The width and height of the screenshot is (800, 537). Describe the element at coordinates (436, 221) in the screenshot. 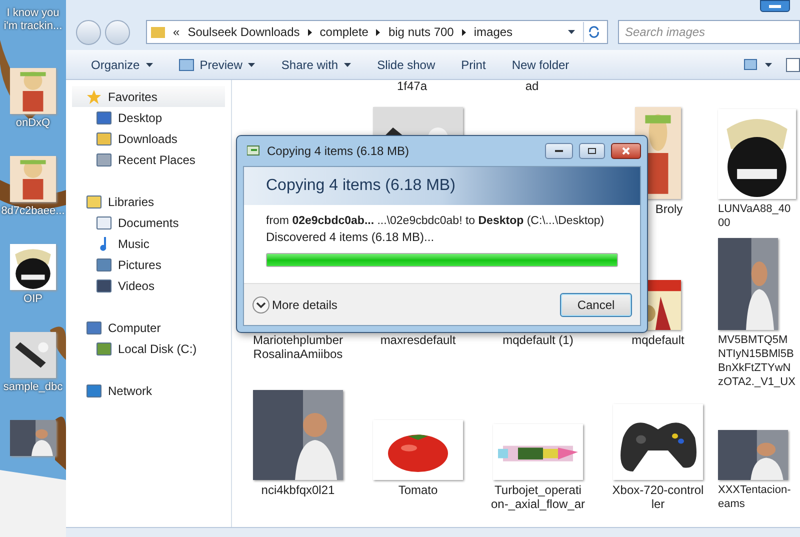

I see `copy-source-text: from 02e9cbdc0ab... ...\02e9cbdc0ab! to Desktop (C:\...\Desktop)` at that location.